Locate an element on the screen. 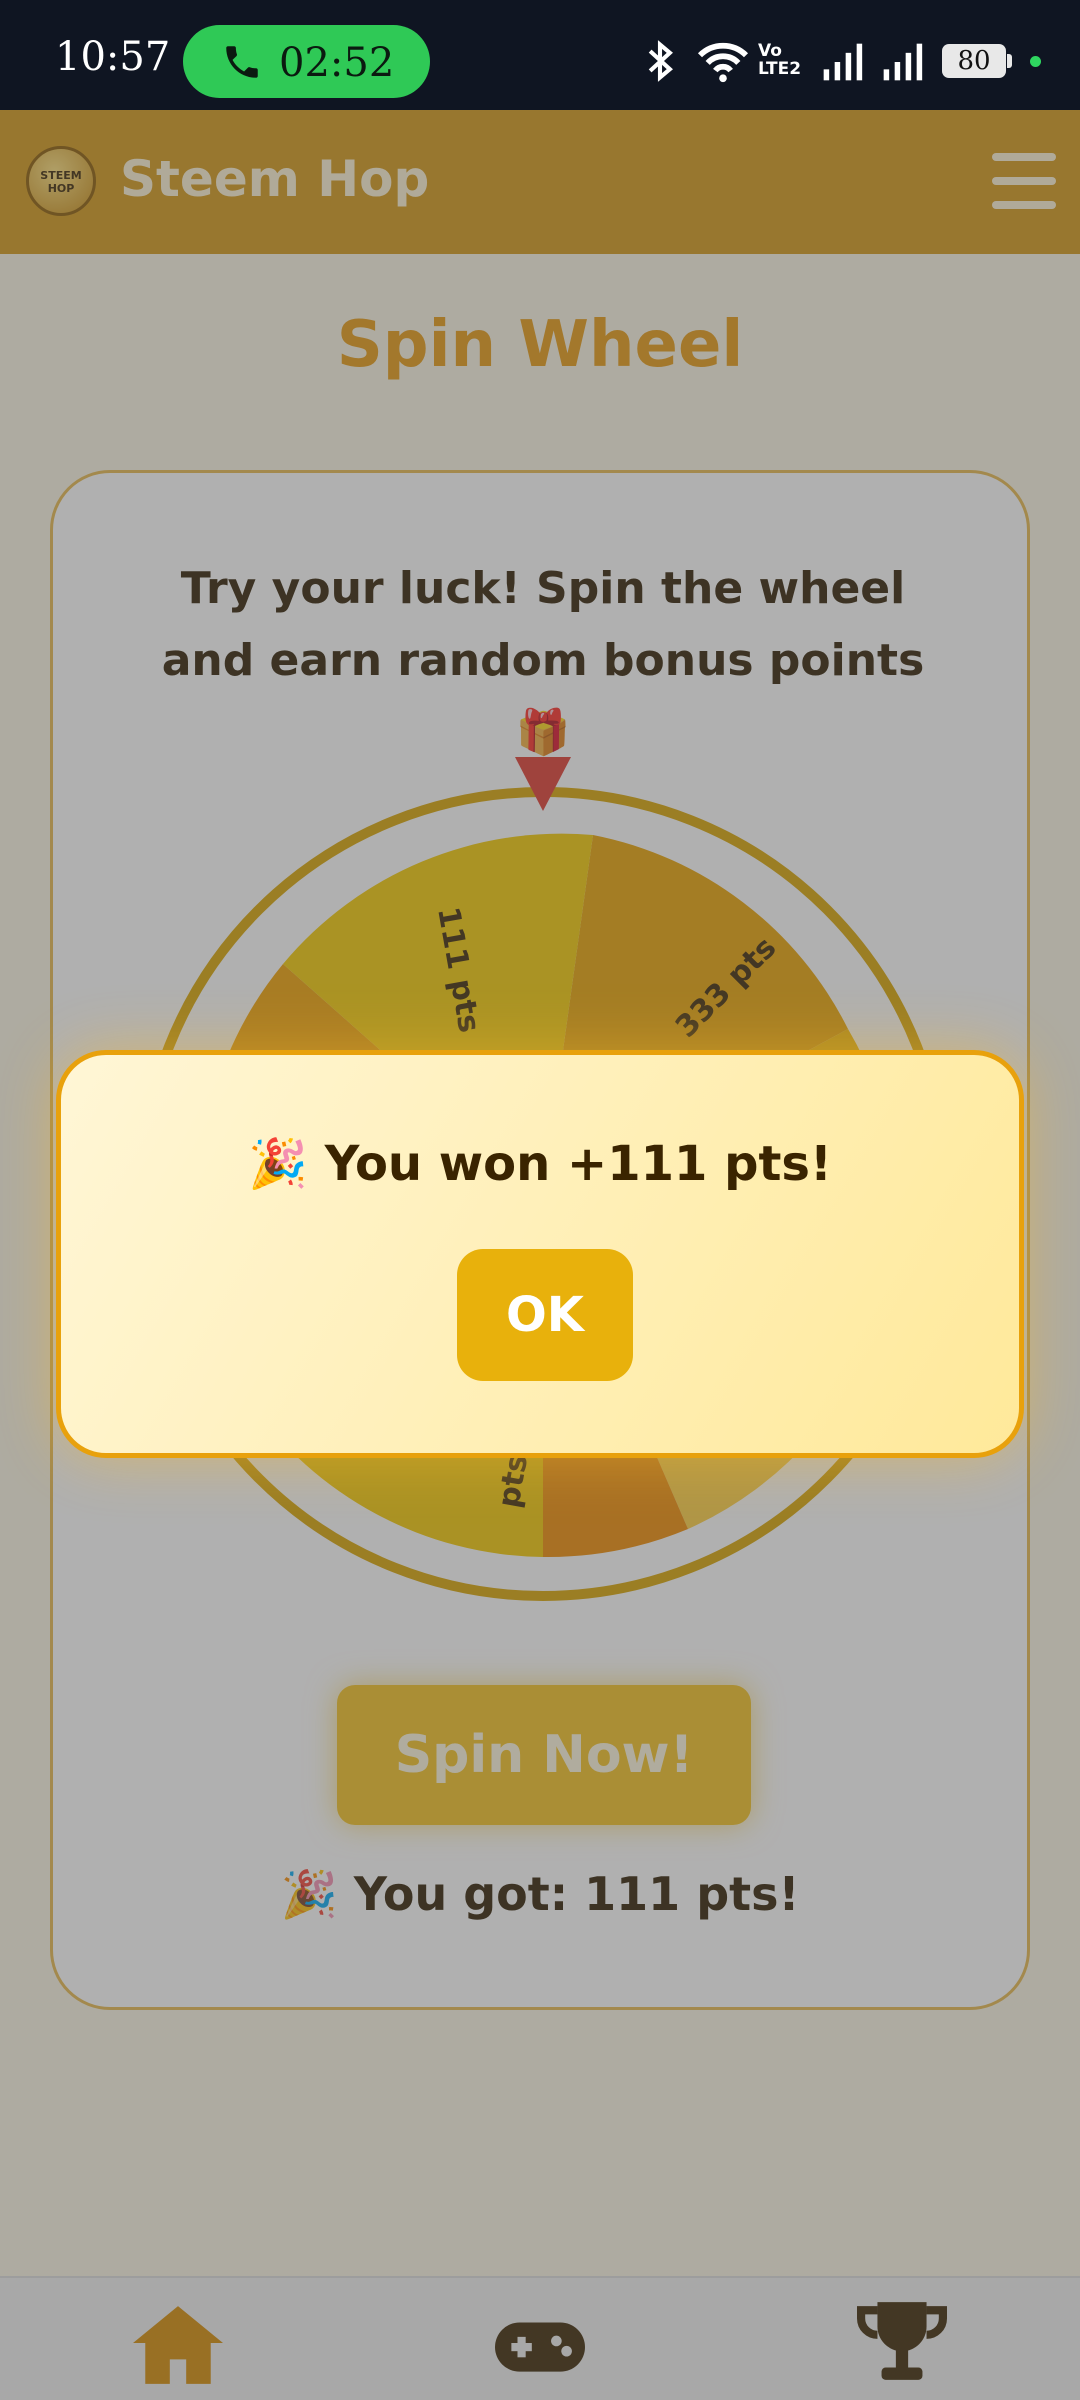 The image size is (1080, 2400). privacy-indicator-dot is located at coordinates (1035, 61).